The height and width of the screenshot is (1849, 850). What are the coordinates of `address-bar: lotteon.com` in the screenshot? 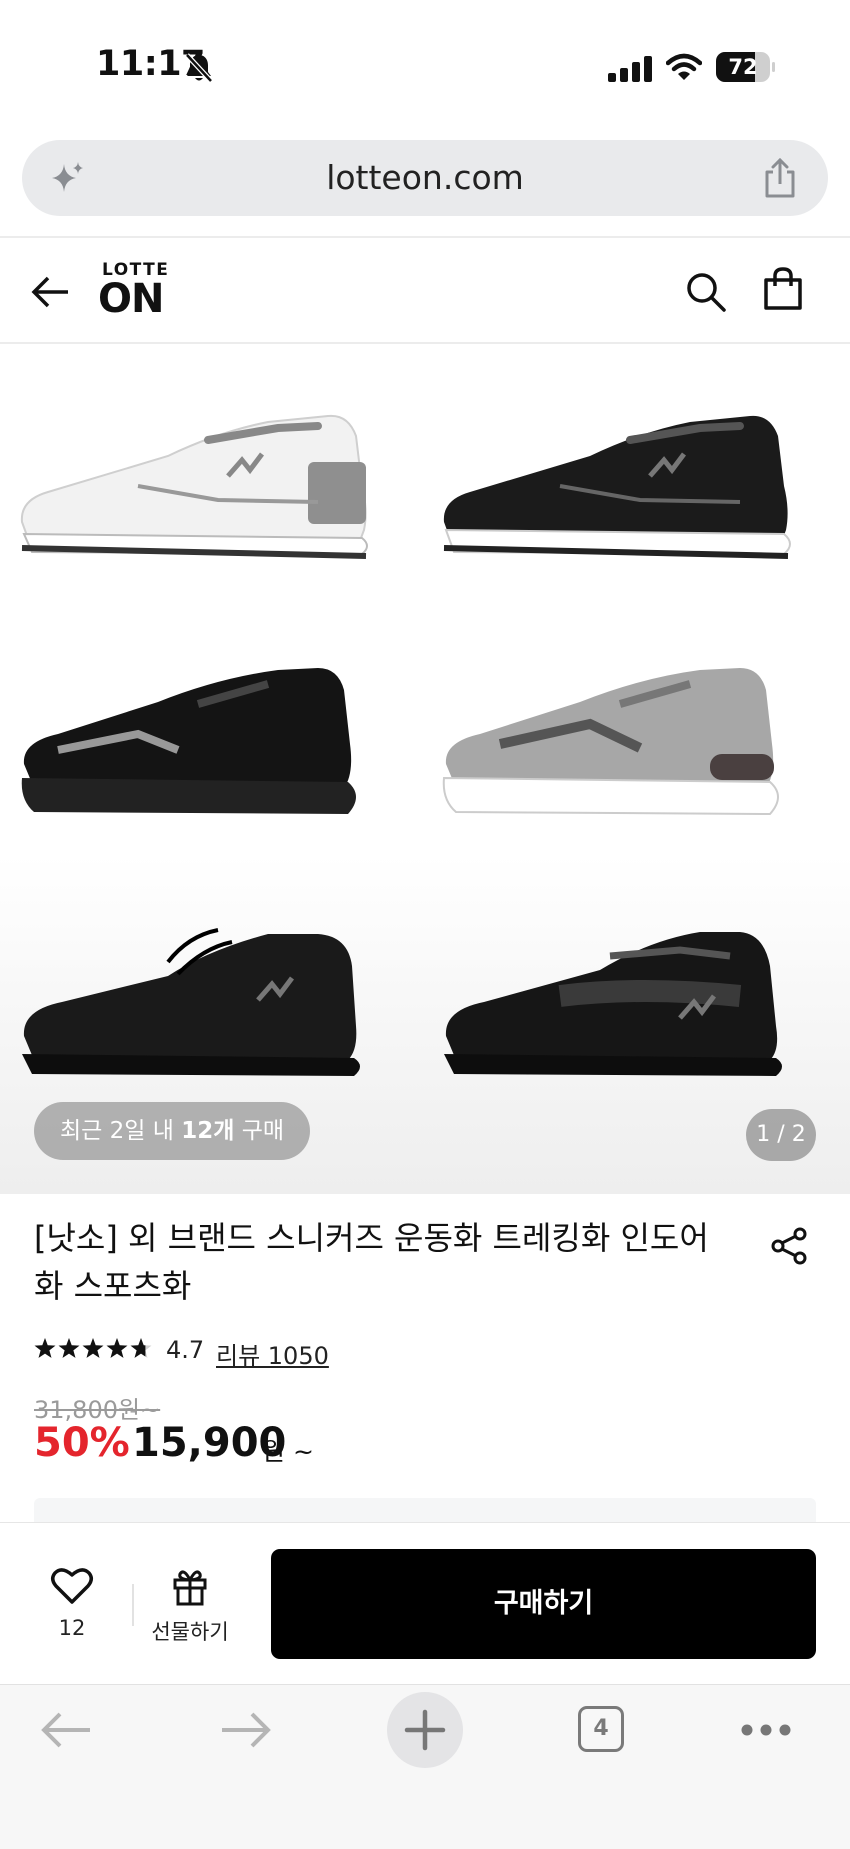 It's located at (425, 178).